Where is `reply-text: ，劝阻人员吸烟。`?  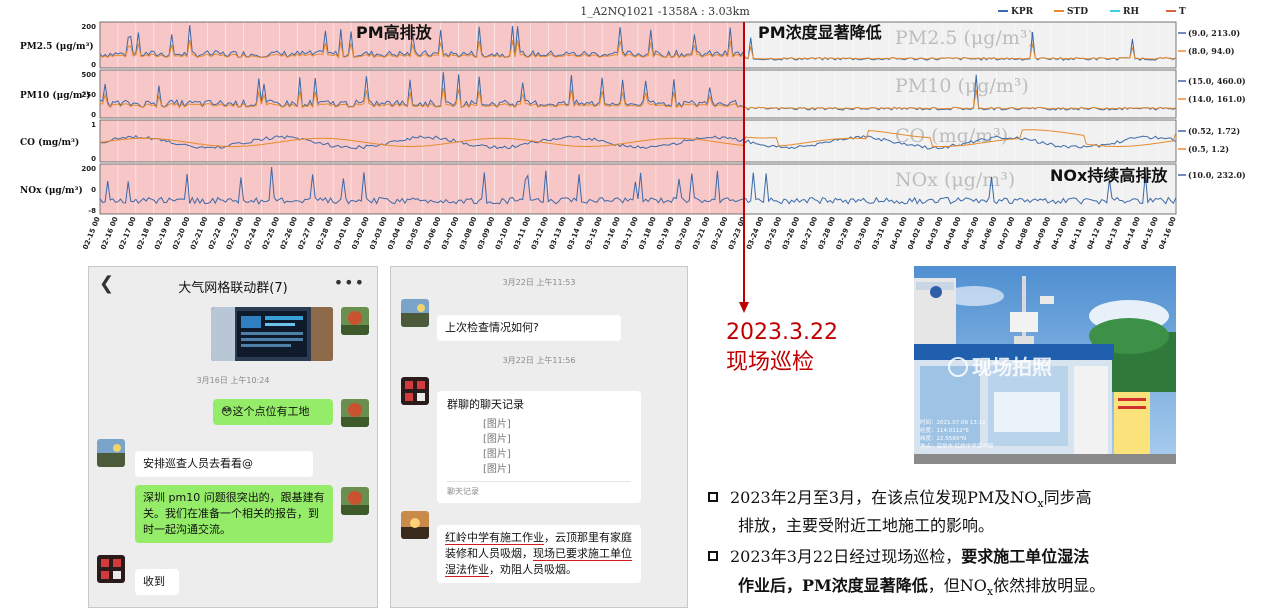
reply-text: ，劝阻人员吸烟。 is located at coordinates (533, 569).